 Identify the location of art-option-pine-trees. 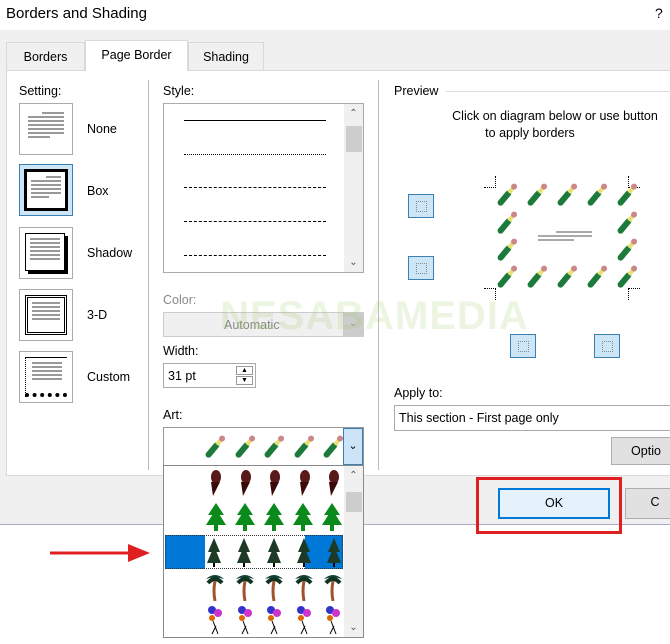
(274, 518).